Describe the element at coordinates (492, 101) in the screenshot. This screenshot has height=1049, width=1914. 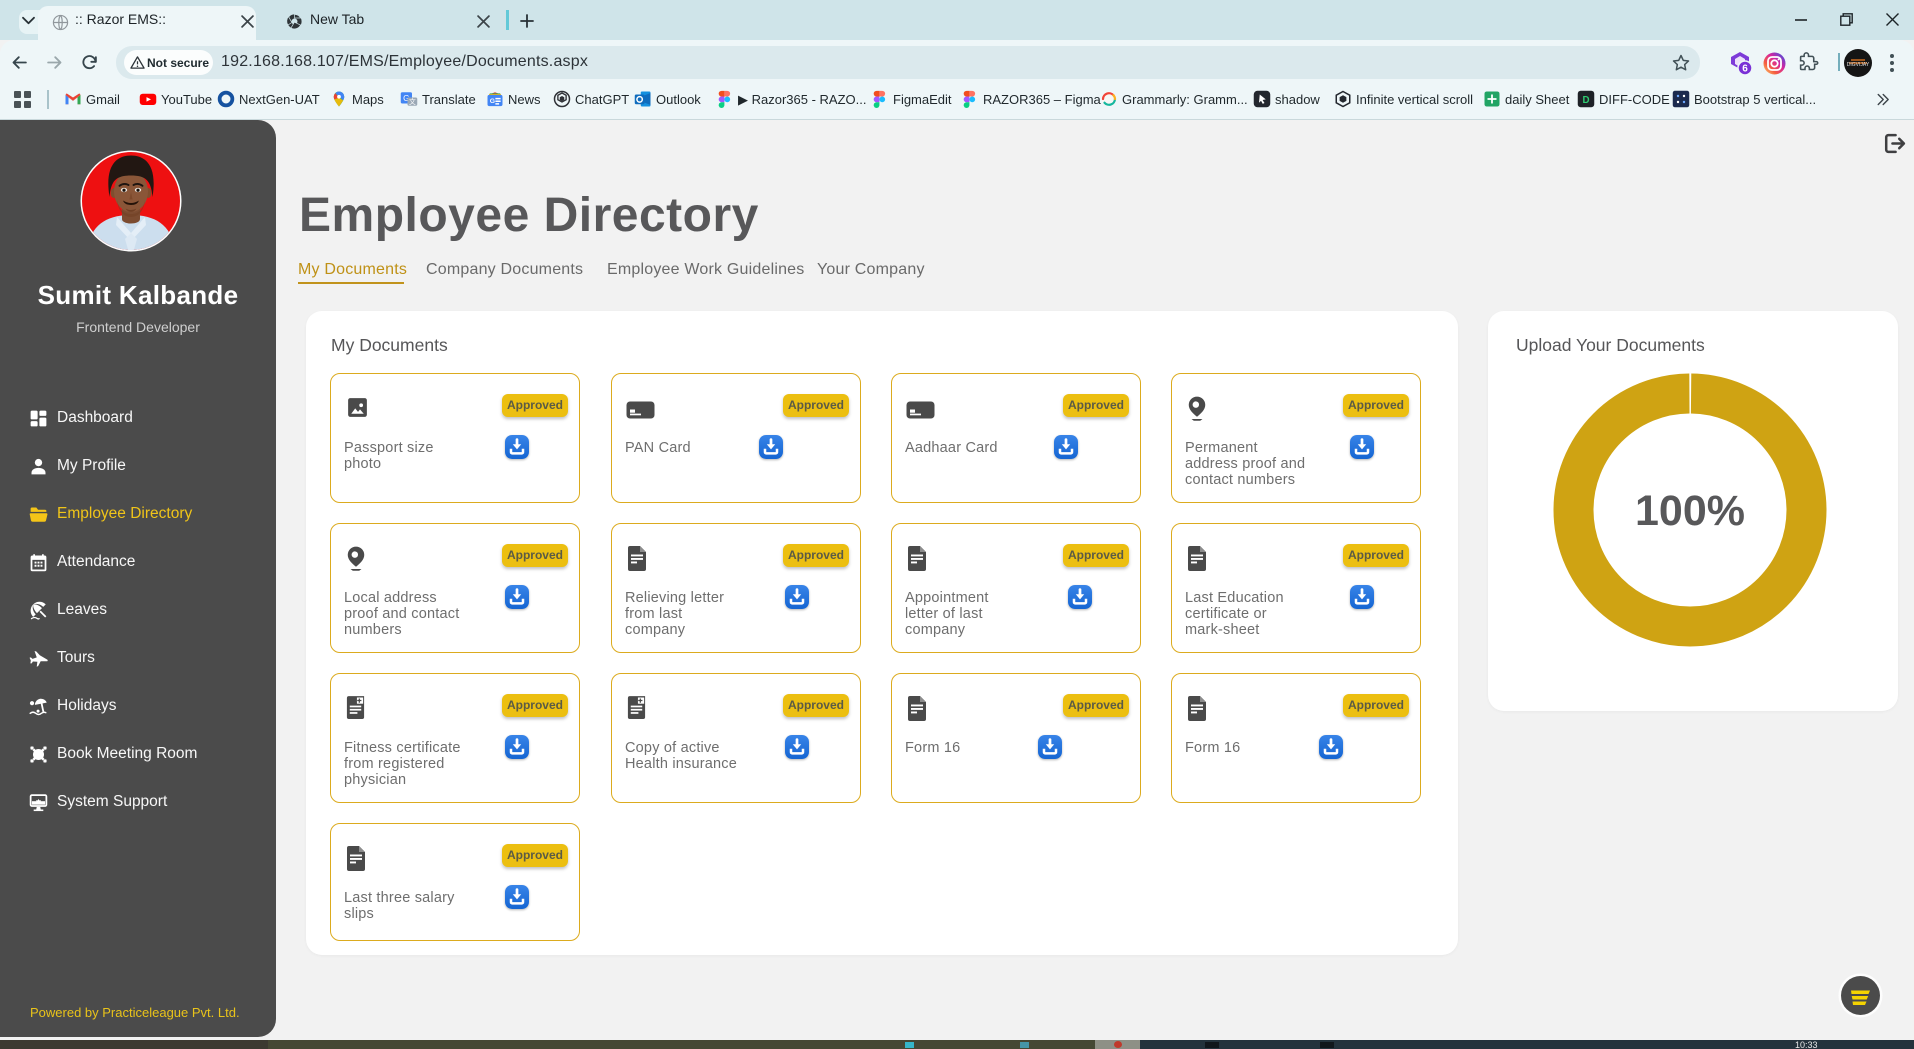
I see `svg-text: G` at that location.